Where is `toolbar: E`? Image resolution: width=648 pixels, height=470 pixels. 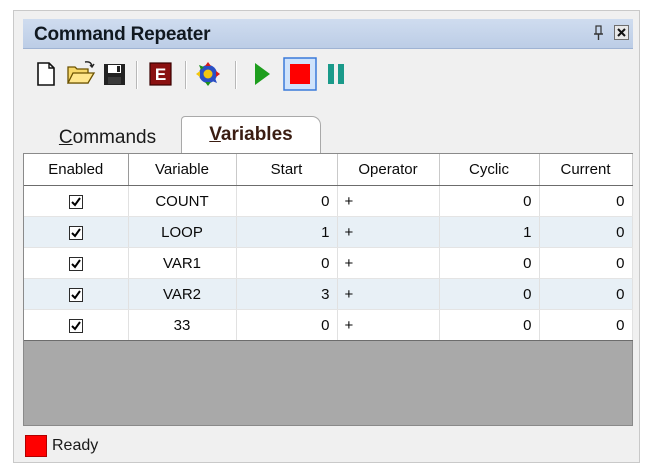
toolbar: E is located at coordinates (328, 76).